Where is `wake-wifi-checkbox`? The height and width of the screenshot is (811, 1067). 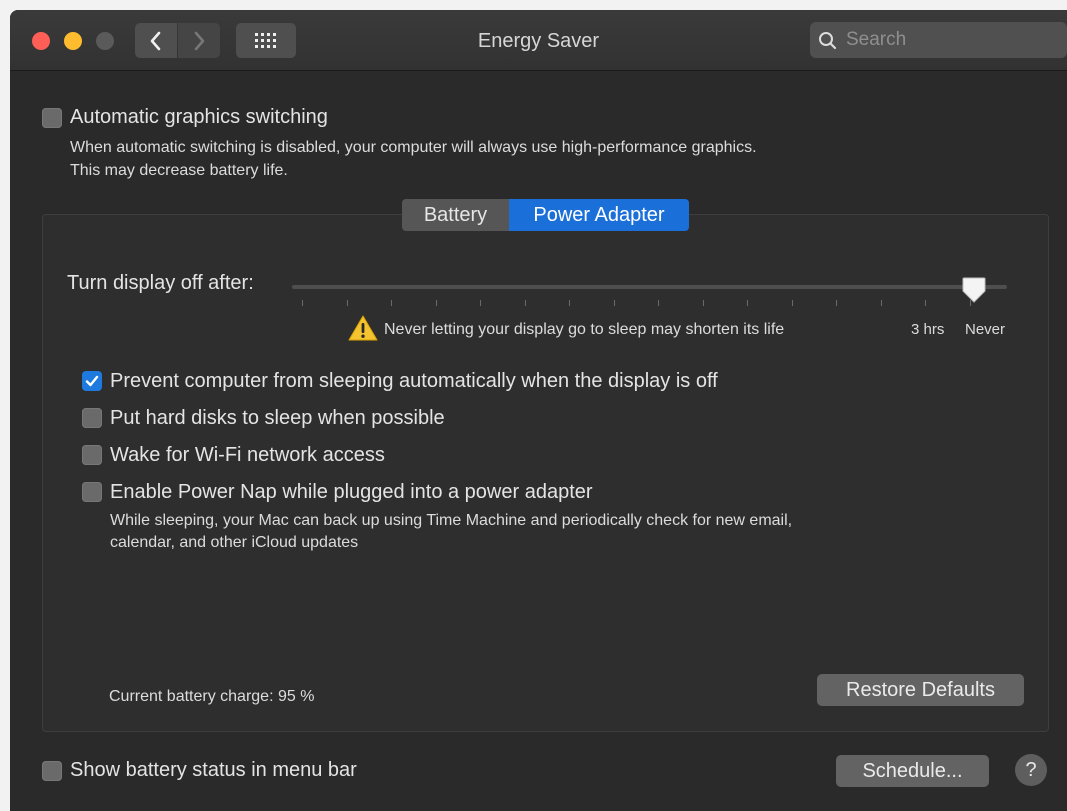 wake-wifi-checkbox is located at coordinates (92, 455).